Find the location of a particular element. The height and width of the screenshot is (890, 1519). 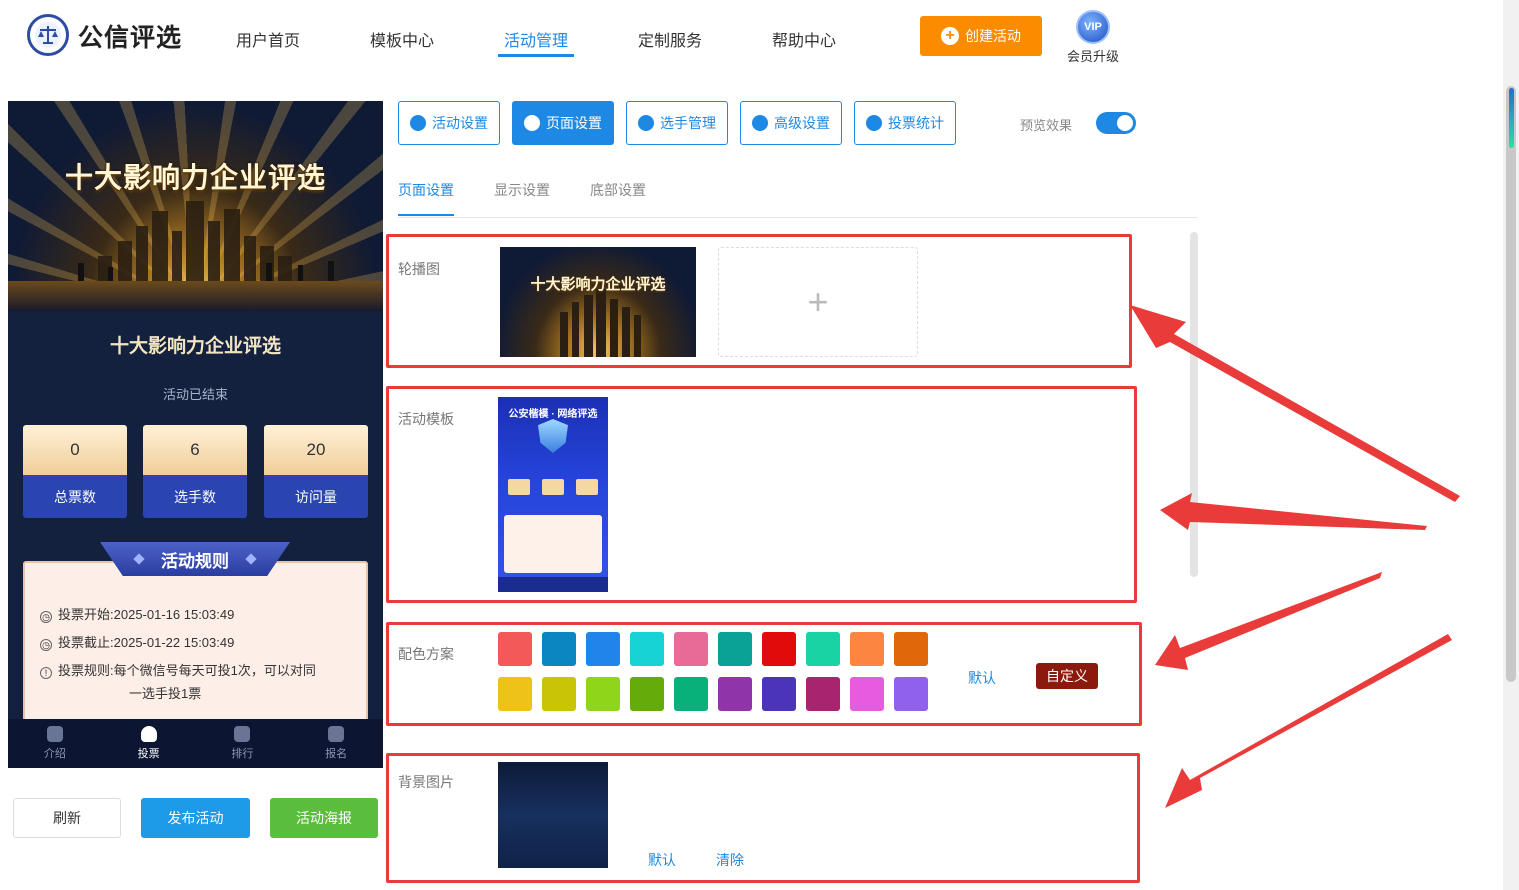

city-skyline-graphic is located at coordinates (206, 246).